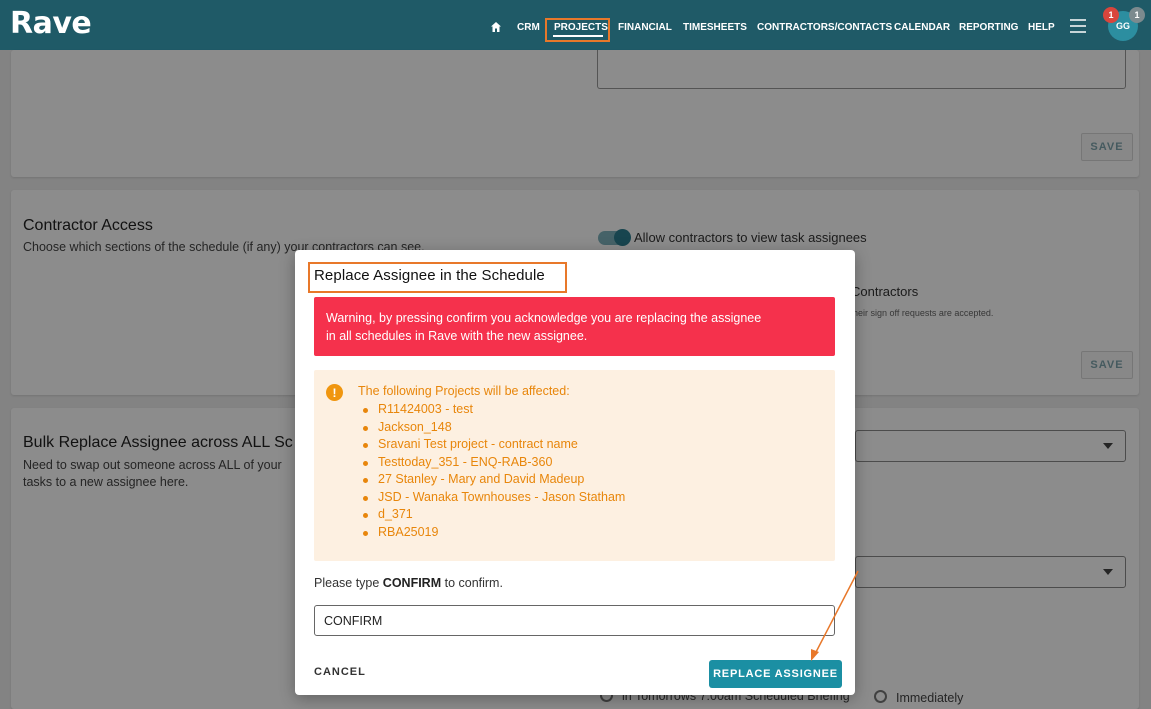  Describe the element at coordinates (492, 463) in the screenshot. I see `project-item: Testtoday_351 - ENQ-RAB-360` at that location.